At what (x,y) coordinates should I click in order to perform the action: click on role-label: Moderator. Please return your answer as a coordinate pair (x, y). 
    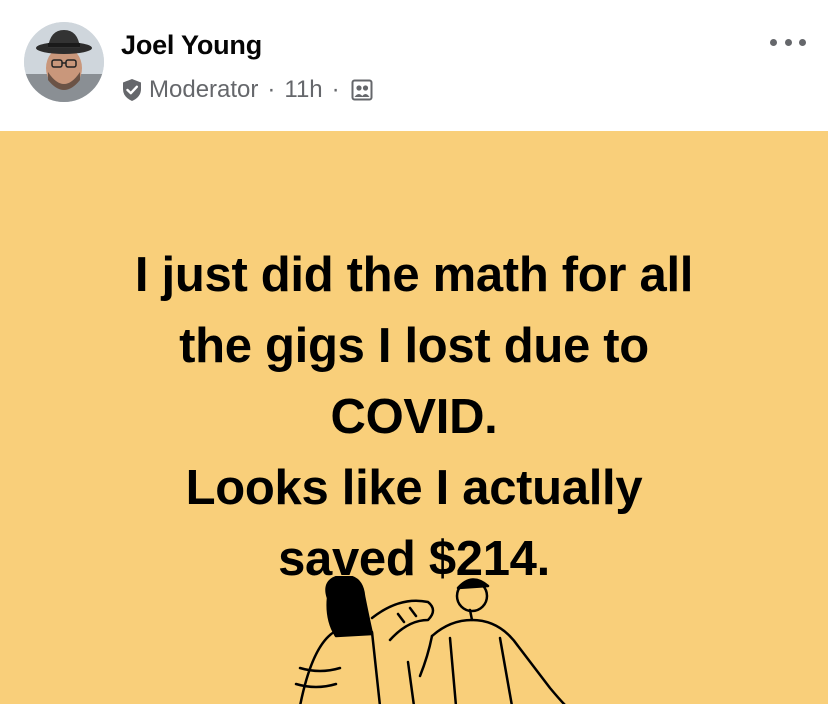
    Looking at the image, I should click on (204, 89).